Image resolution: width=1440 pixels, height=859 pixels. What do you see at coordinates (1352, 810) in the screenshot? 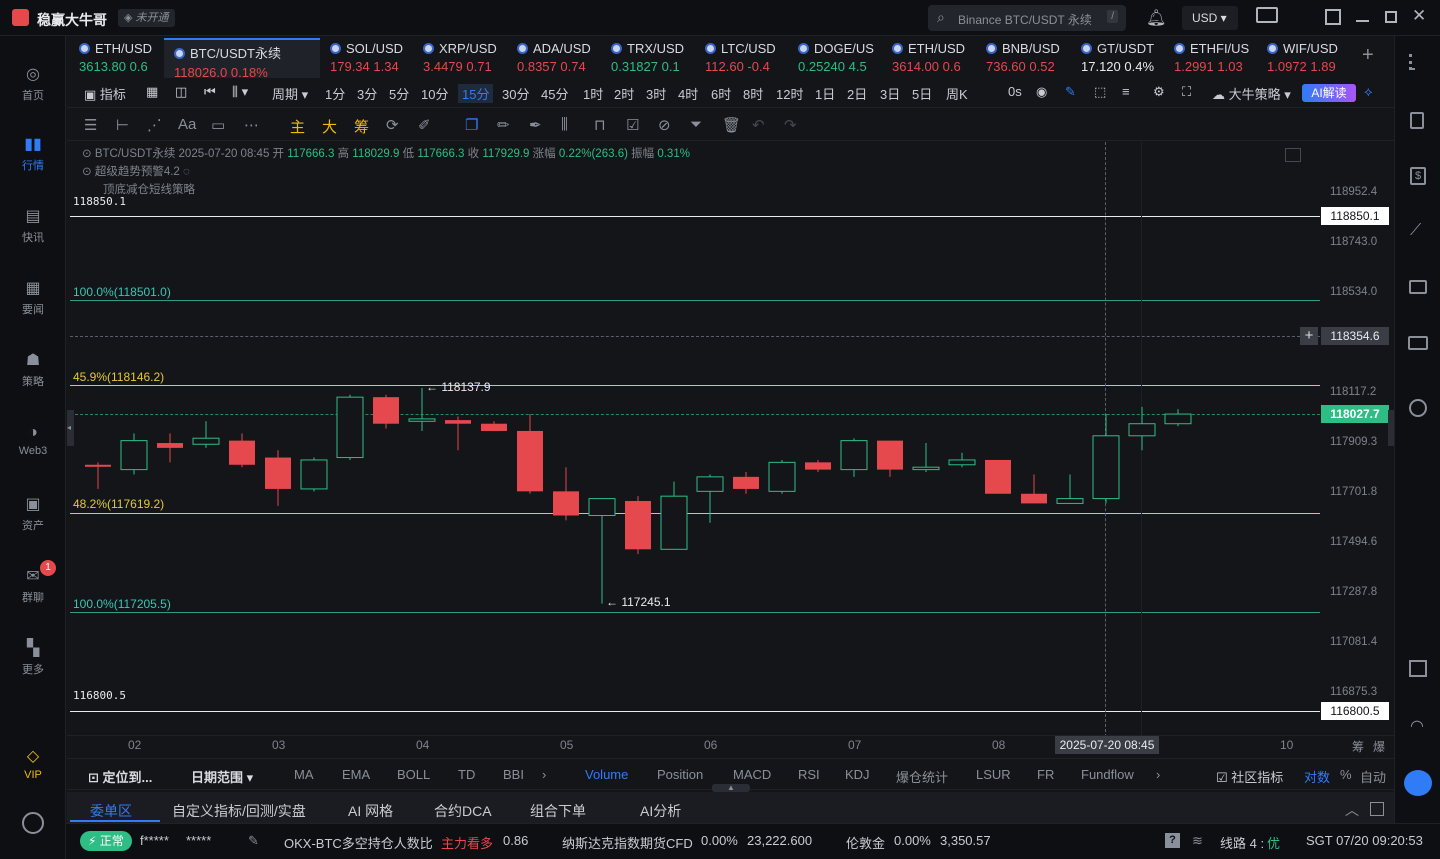
I see `chevron-up-icon: ︿` at bounding box center [1352, 810].